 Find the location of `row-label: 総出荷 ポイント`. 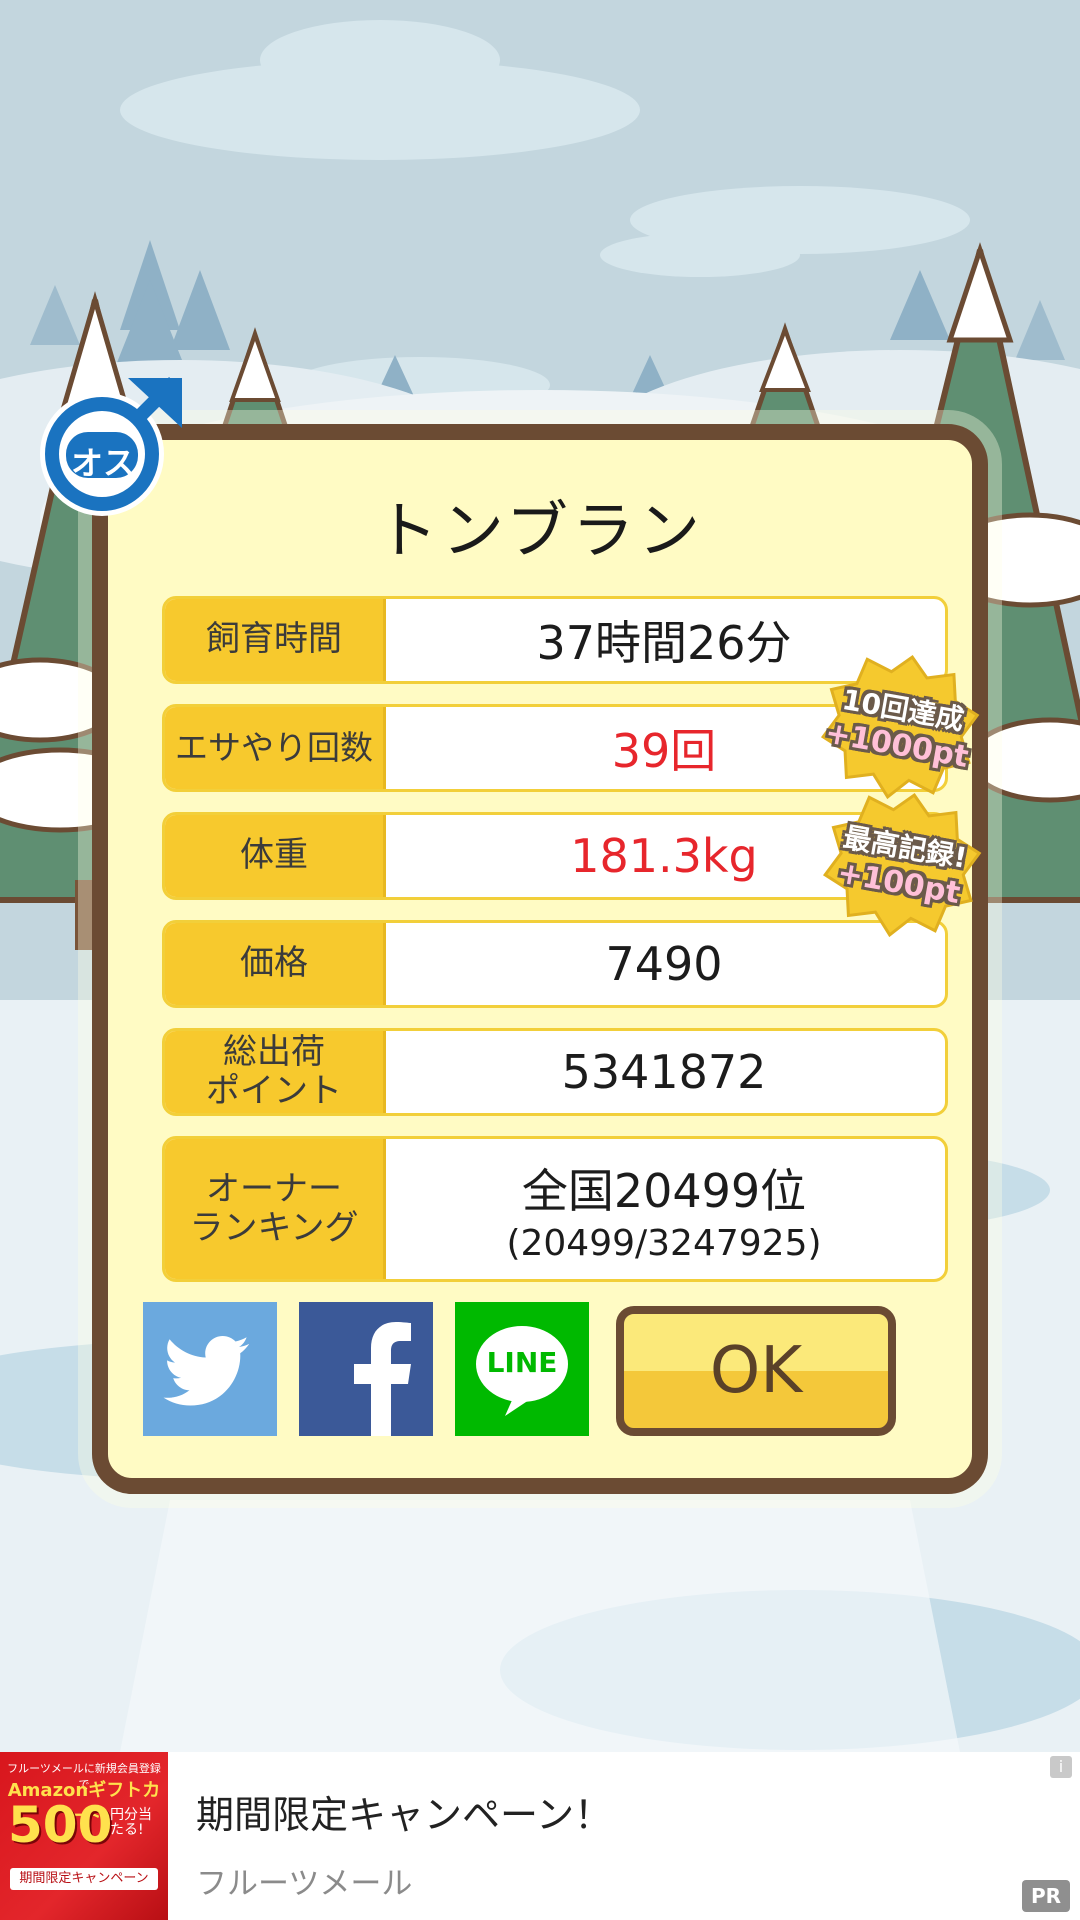

row-label: 総出荷 ポイント is located at coordinates (275, 1072).